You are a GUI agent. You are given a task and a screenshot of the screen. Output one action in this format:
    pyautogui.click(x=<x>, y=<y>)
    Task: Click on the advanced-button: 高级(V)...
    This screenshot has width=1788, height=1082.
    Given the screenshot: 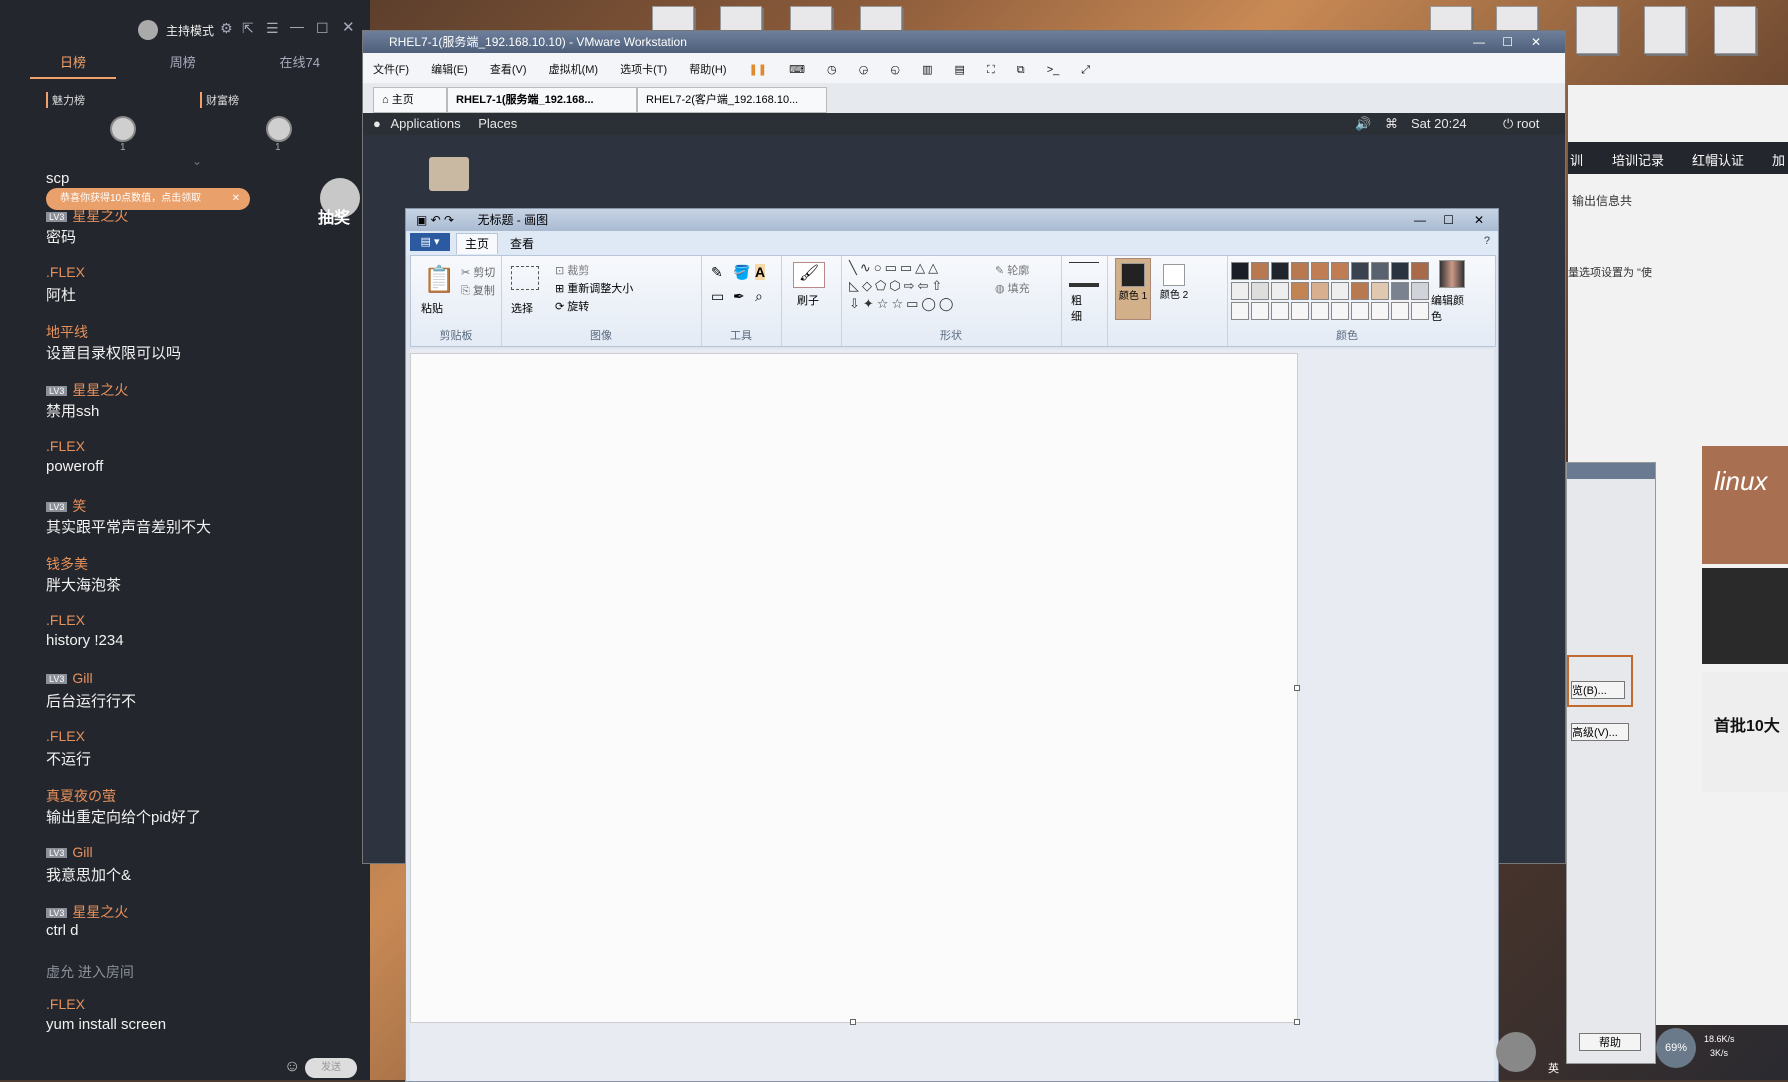 What is the action you would take?
    pyautogui.click(x=1600, y=732)
    